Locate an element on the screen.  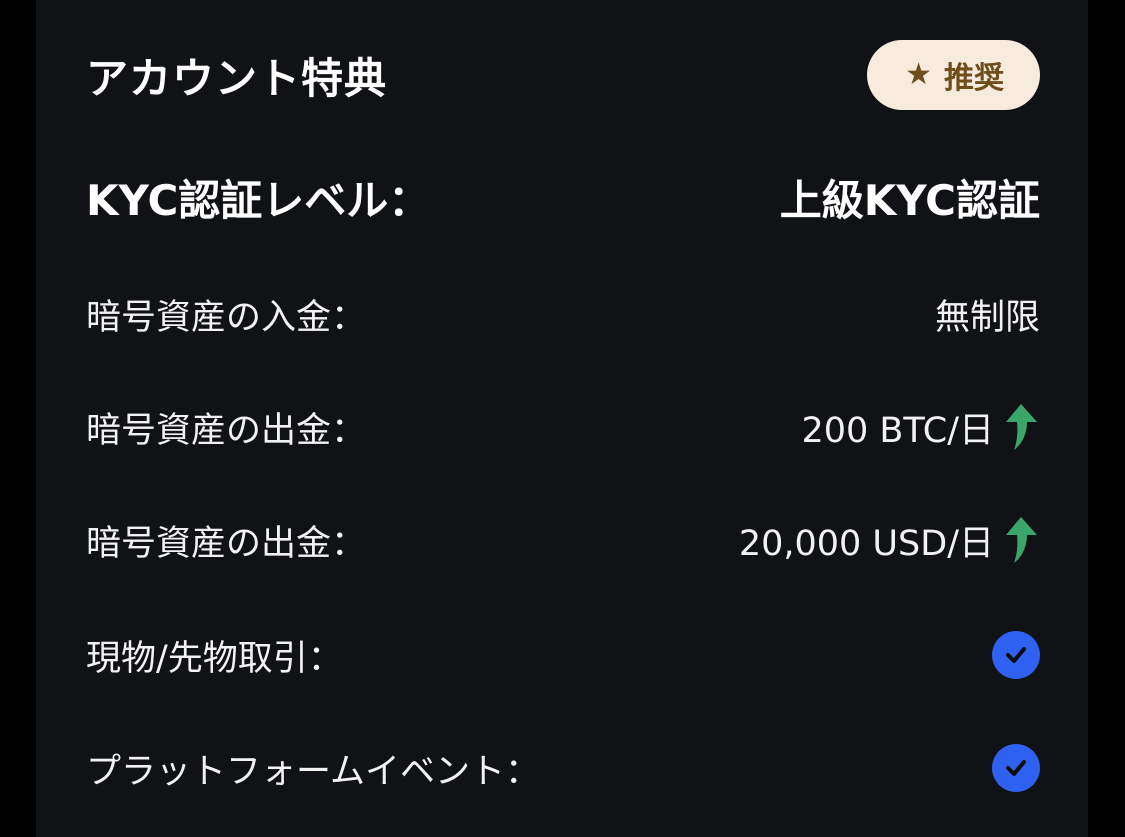
kyc-level-label: KYC認証レベル： is located at coordinates (258, 200).